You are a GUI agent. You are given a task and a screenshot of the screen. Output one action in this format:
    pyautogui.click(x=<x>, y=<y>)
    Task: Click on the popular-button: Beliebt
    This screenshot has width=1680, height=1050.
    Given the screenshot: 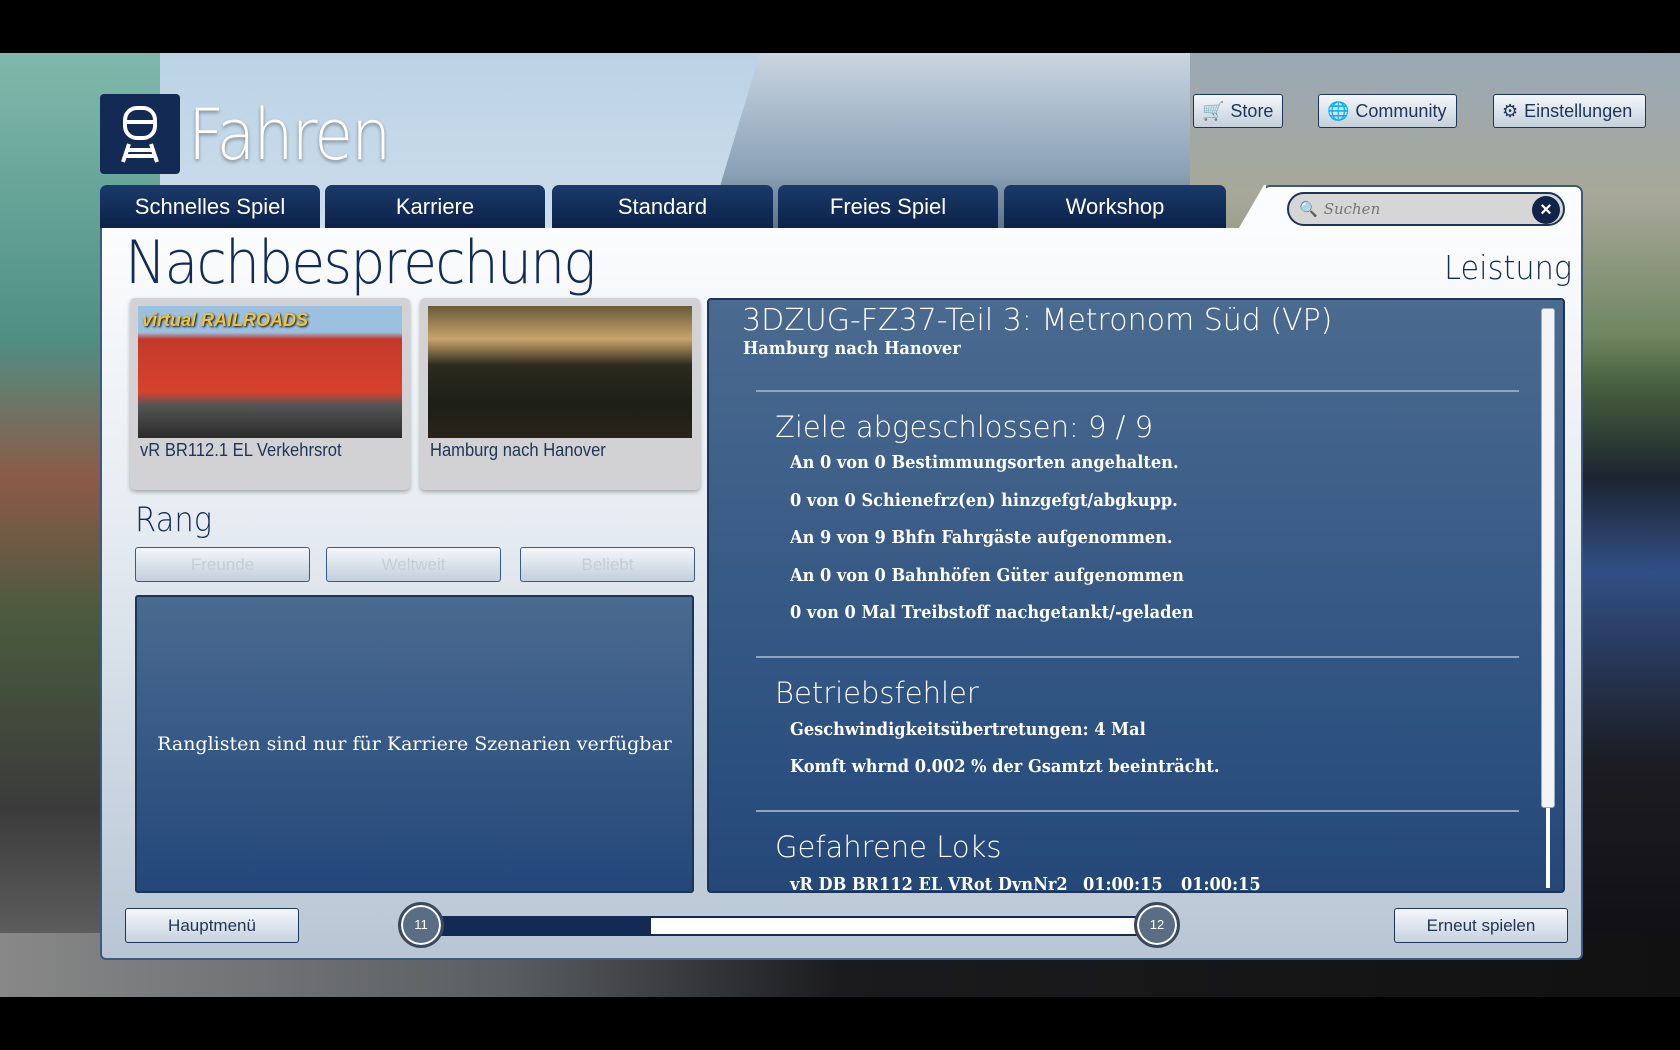 What is the action you would take?
    pyautogui.click(x=607, y=564)
    